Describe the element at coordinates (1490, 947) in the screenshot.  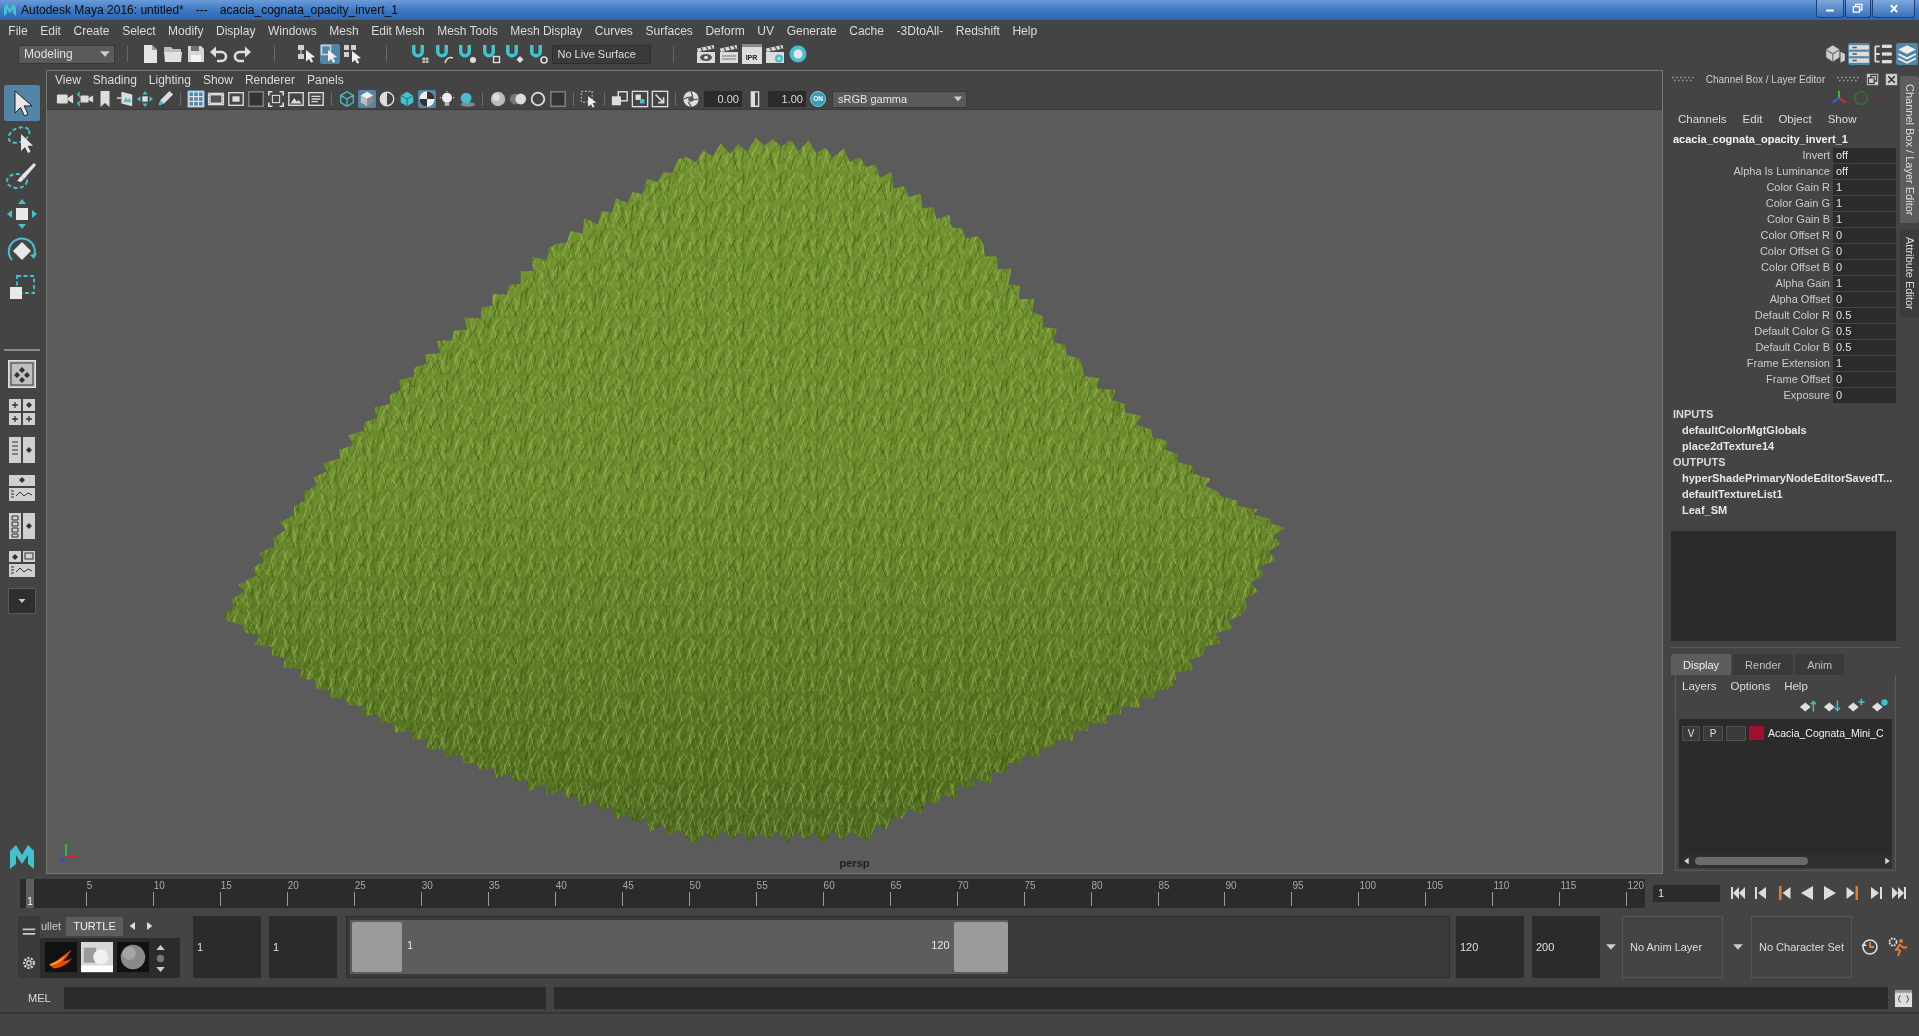
I see `range-end-field: 120` at that location.